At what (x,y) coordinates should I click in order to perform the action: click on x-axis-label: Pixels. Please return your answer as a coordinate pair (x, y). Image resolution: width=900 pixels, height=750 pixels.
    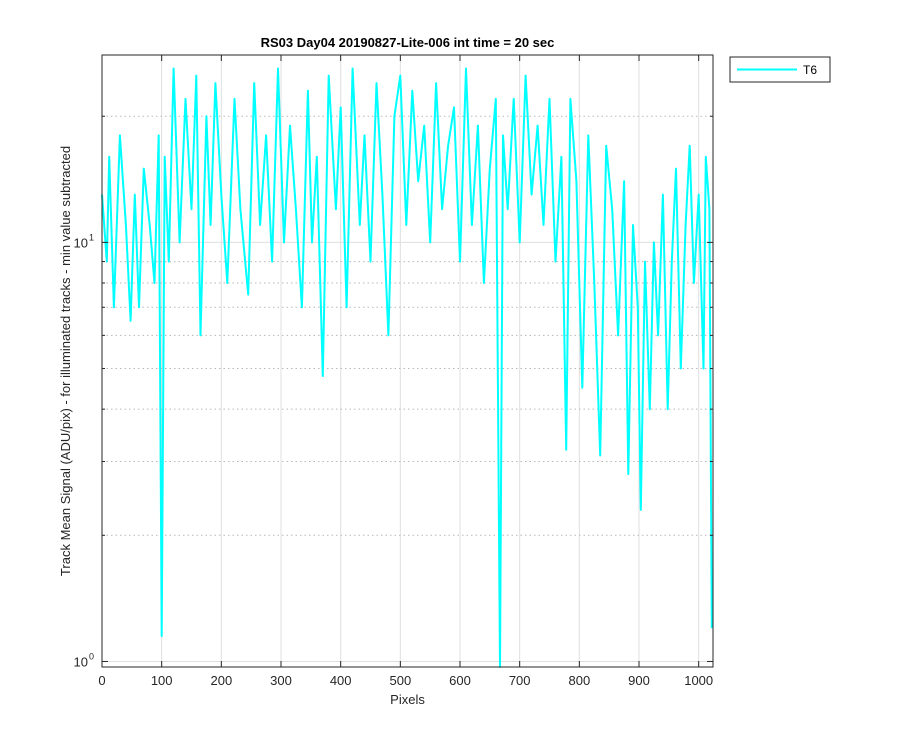
    Looking at the image, I should click on (407, 699).